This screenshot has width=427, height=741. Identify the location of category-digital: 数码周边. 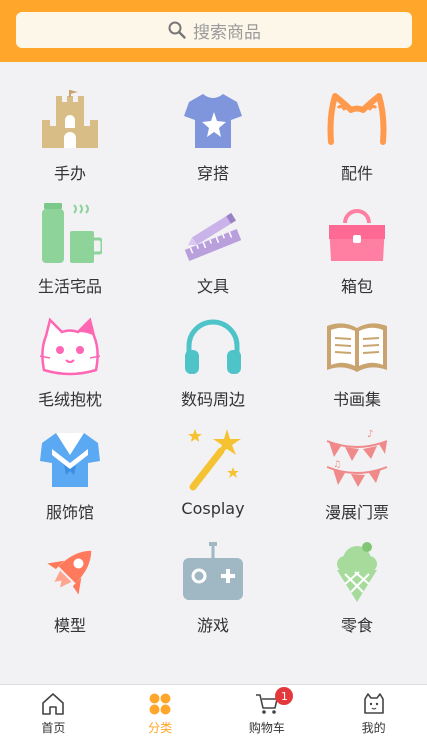
(213, 348).